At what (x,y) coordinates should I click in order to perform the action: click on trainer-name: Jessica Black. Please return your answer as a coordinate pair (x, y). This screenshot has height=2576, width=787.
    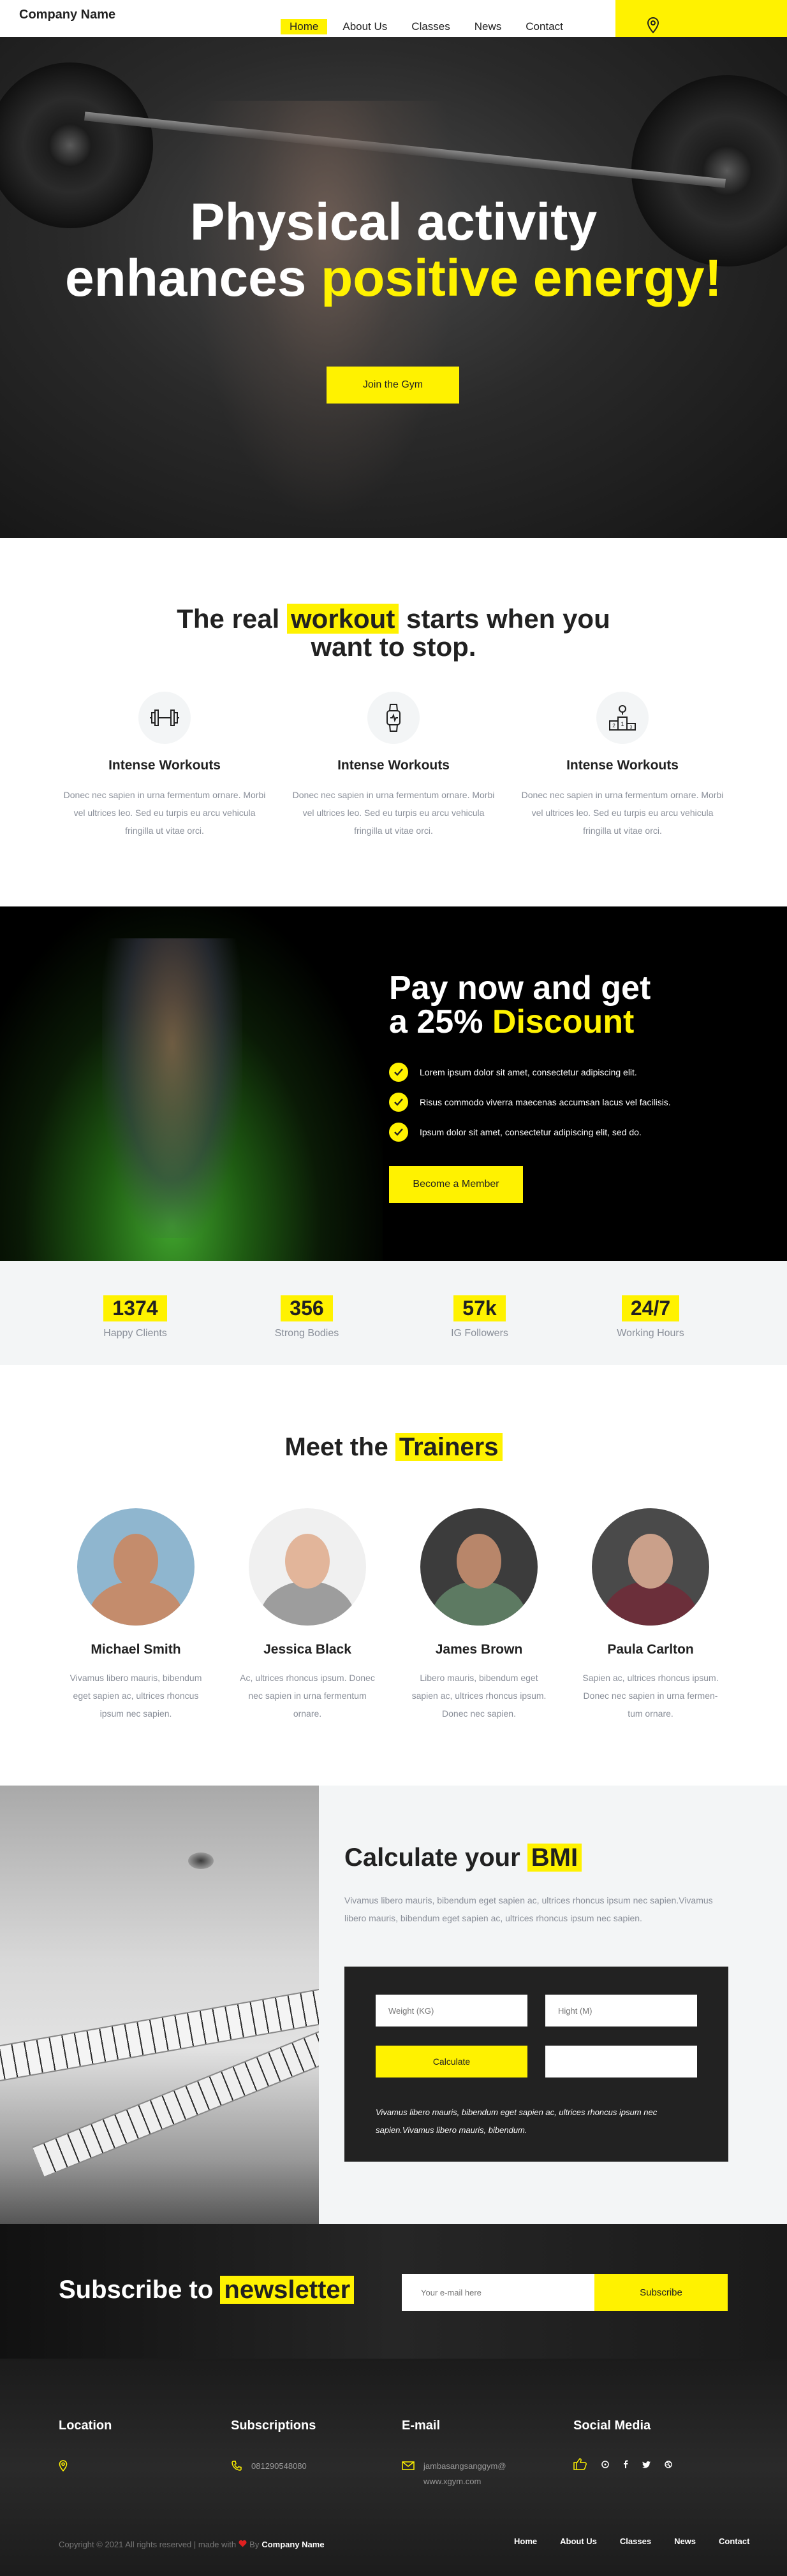
    Looking at the image, I should click on (307, 1649).